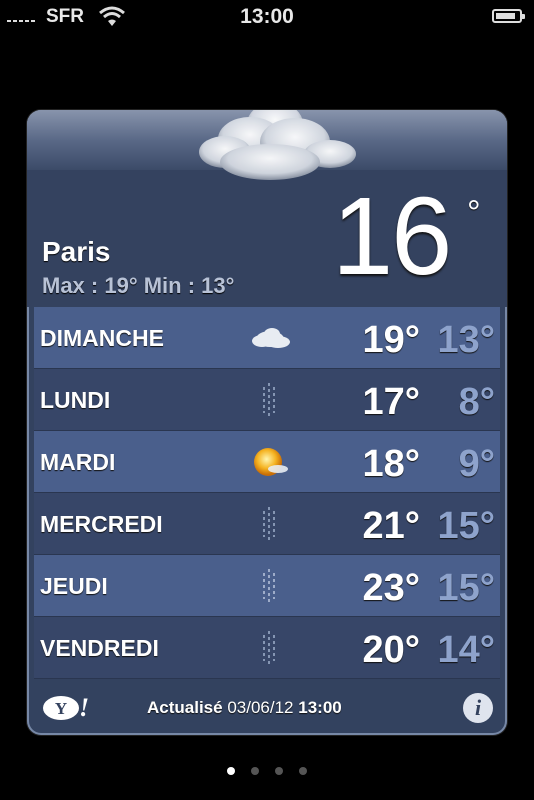 The width and height of the screenshot is (534, 800). What do you see at coordinates (391, 402) in the screenshot?
I see `forecast-high: 17°` at bounding box center [391, 402].